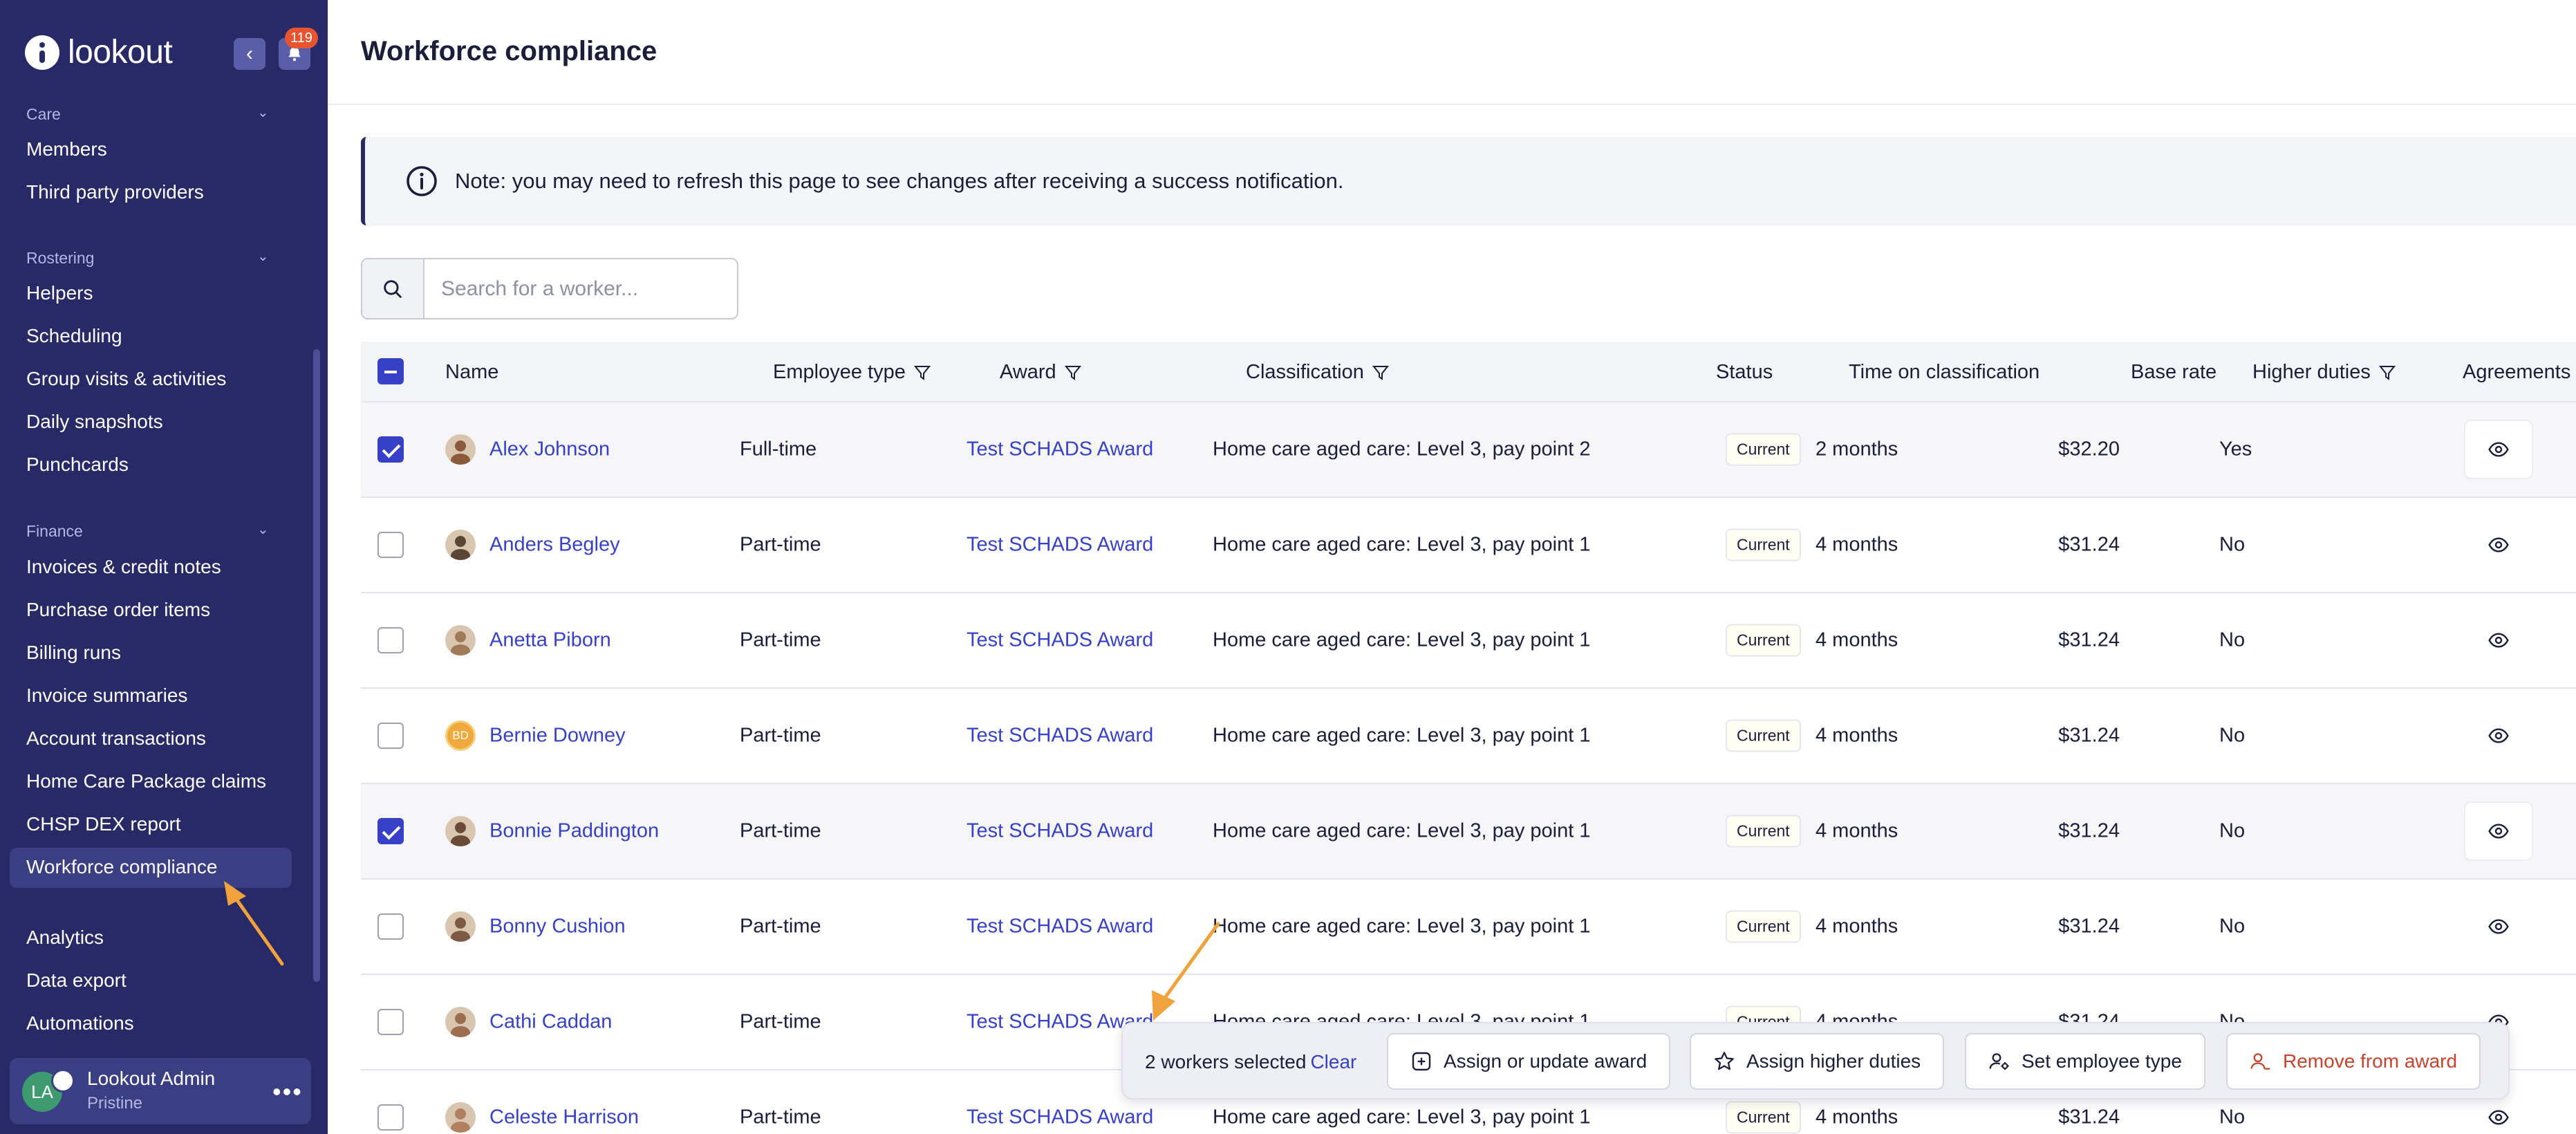 This screenshot has width=2576, height=1134. What do you see at coordinates (460, 545) in the screenshot?
I see `avatar` at bounding box center [460, 545].